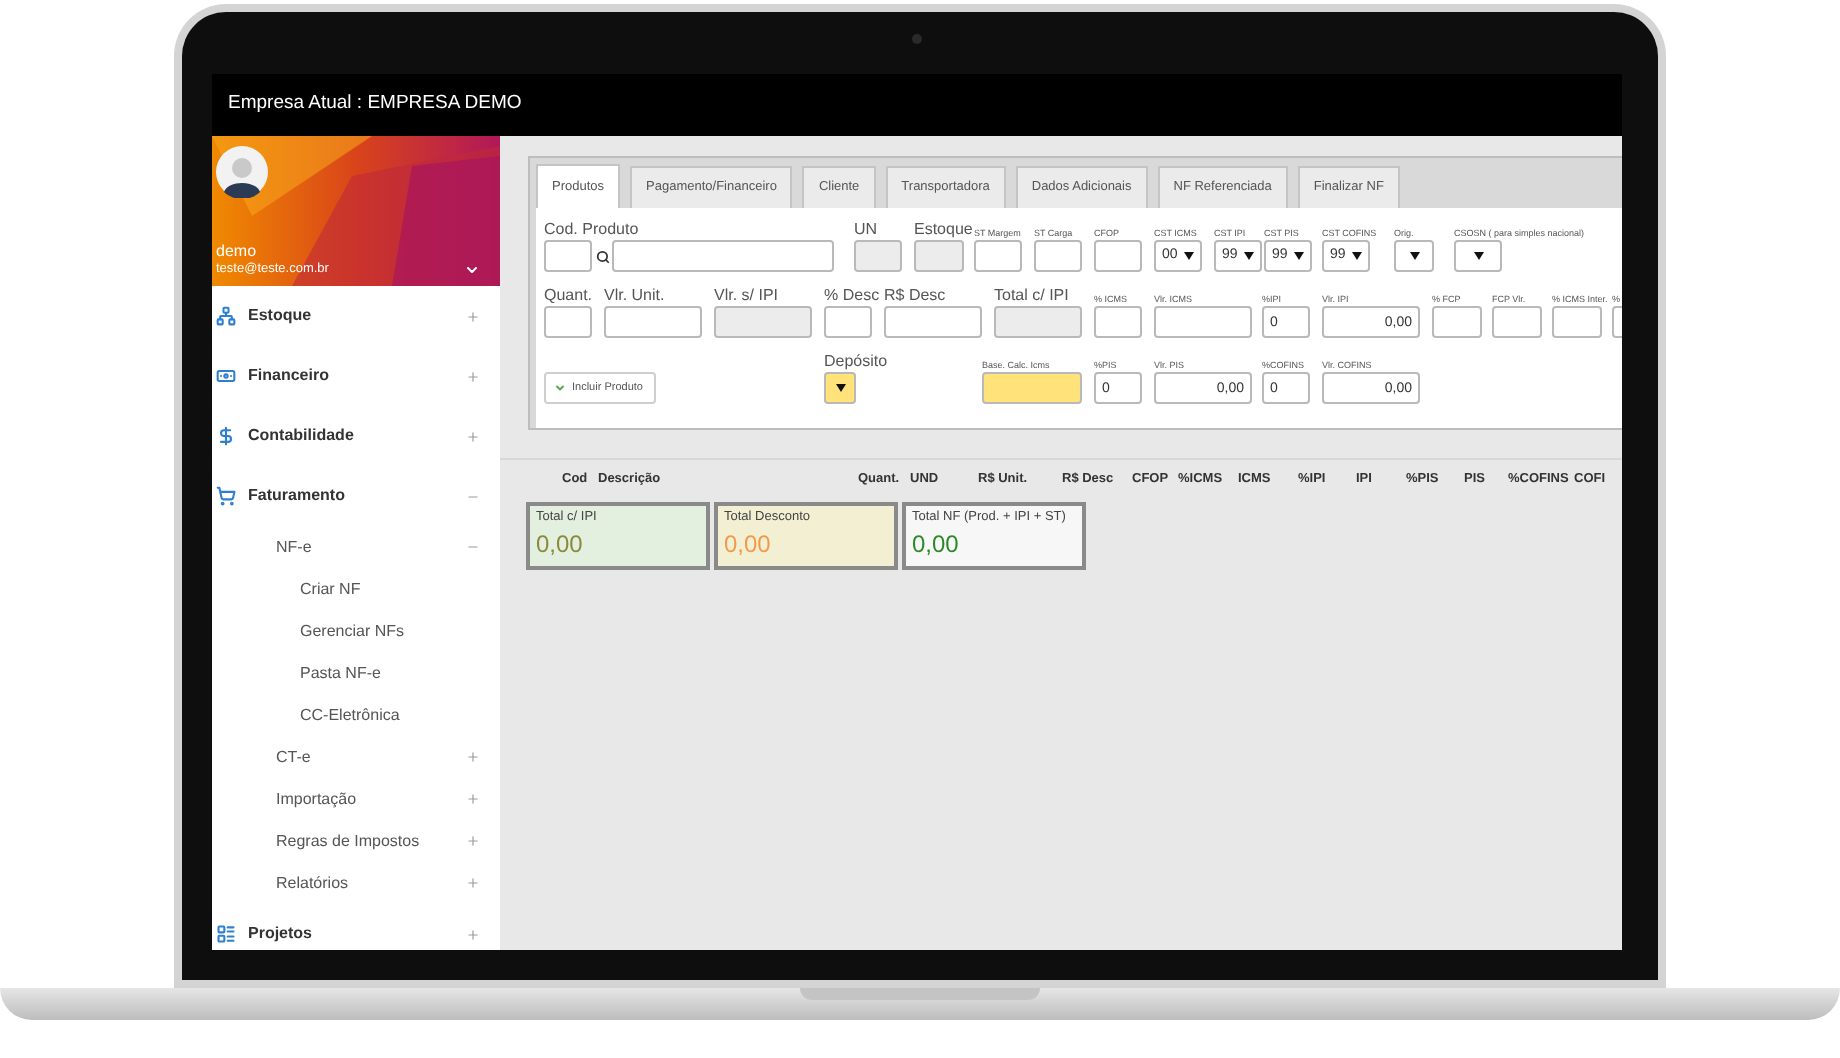  I want to click on field-label: Estoque, so click(943, 230).